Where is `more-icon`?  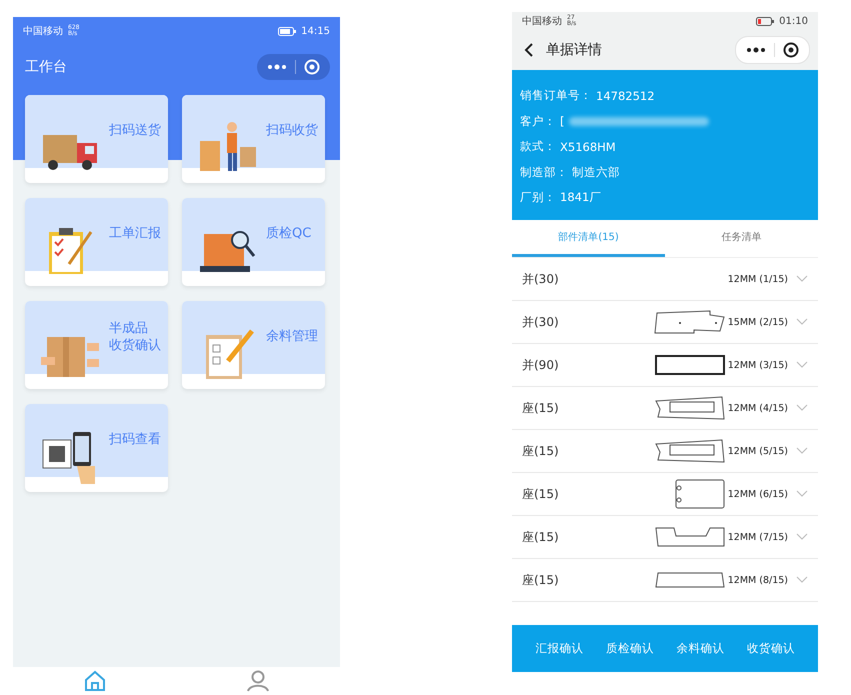 more-icon is located at coordinates (756, 50).